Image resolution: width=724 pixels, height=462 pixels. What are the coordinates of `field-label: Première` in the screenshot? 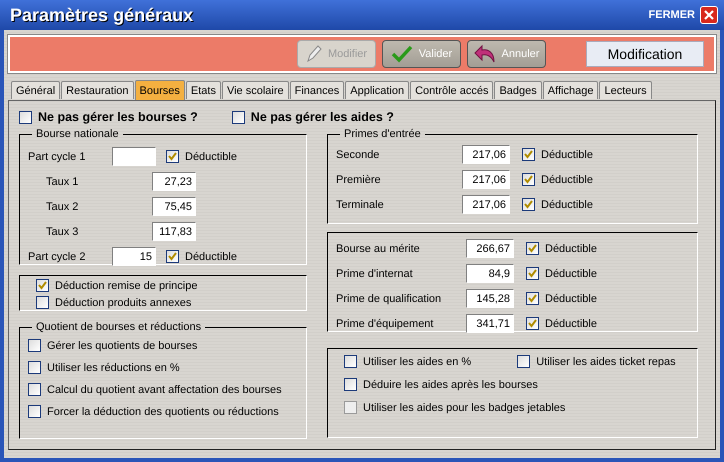 It's located at (359, 180).